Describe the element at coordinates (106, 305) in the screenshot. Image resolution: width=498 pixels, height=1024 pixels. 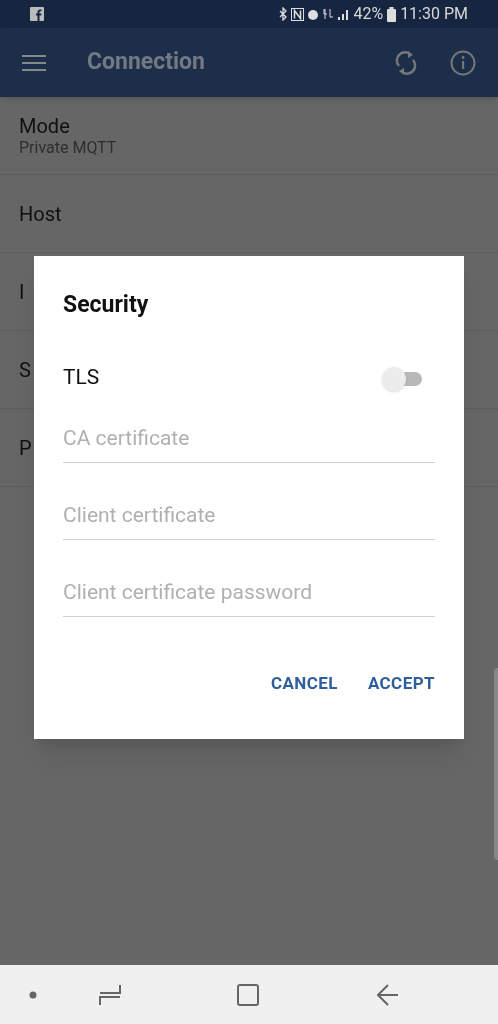
I see `dialog-title: Security` at that location.